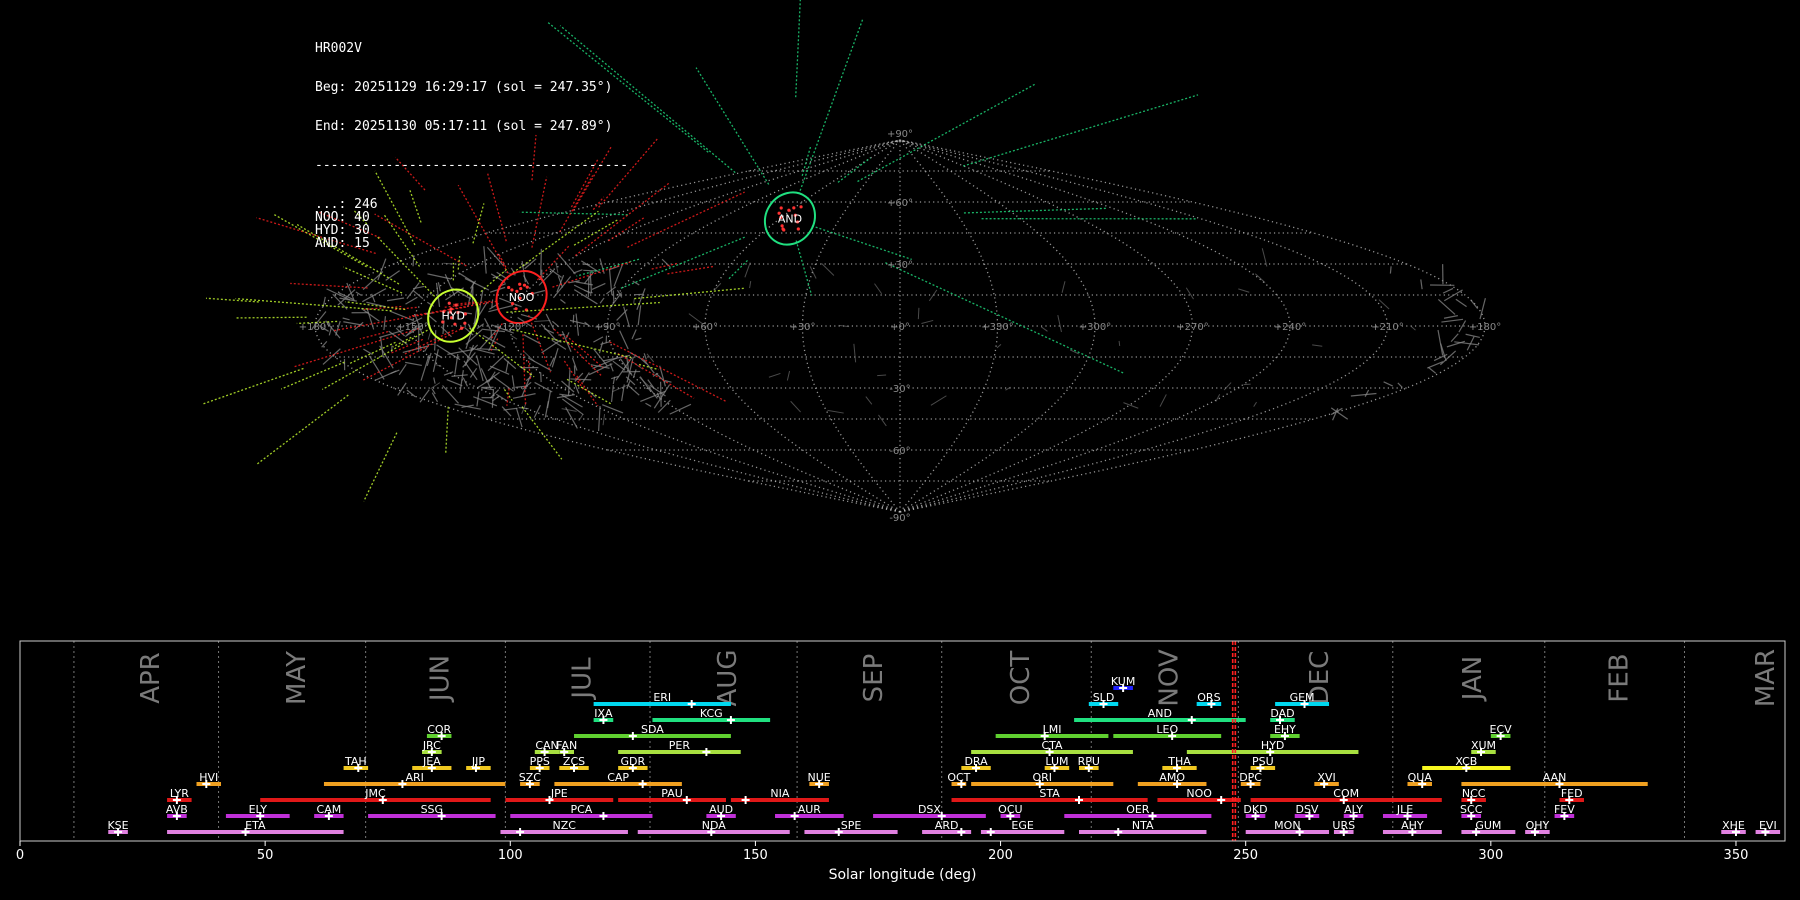 This screenshot has height=900, width=1800. What do you see at coordinates (1245, 855) in the screenshot?
I see `x-tick-label: 250` at bounding box center [1245, 855].